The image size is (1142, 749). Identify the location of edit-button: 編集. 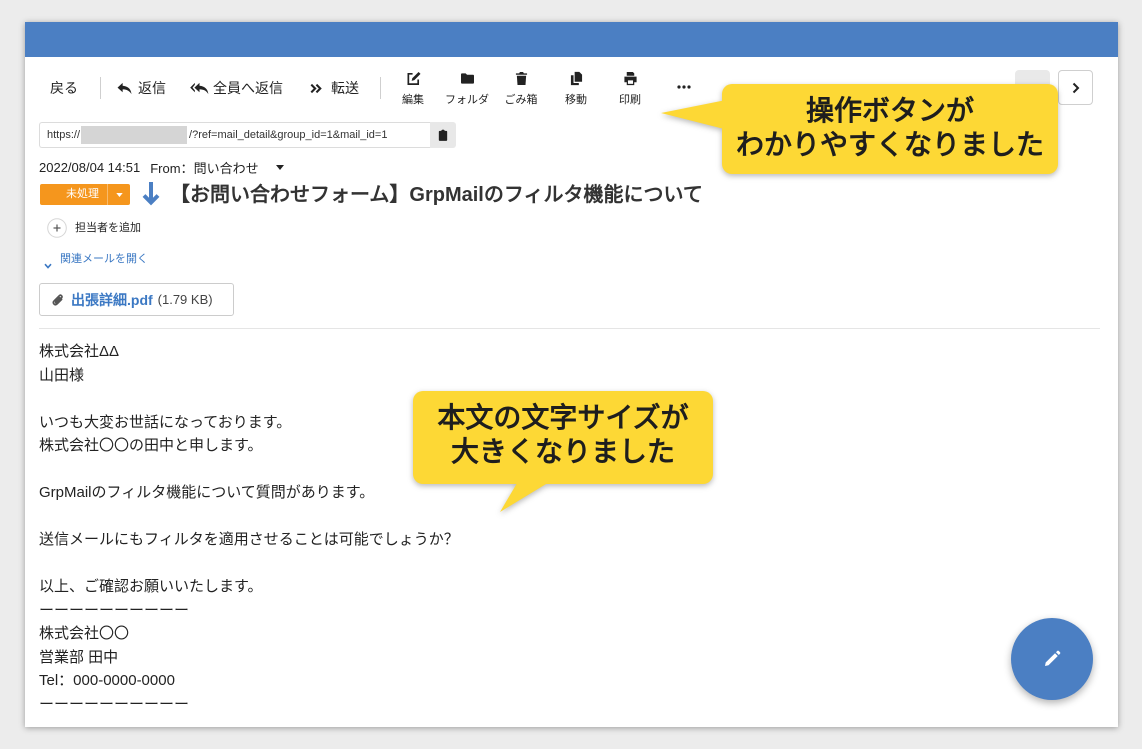
(413, 89).